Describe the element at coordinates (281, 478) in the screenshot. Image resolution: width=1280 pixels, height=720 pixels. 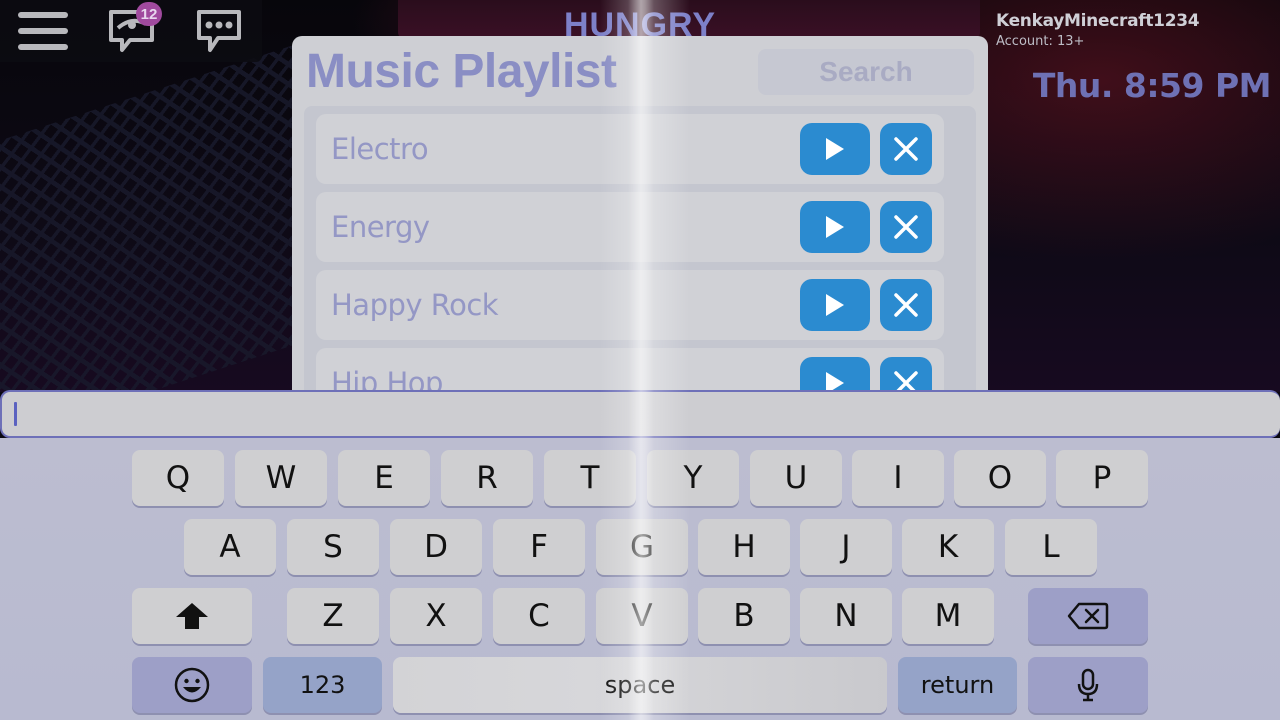
I see `key-w: W` at that location.